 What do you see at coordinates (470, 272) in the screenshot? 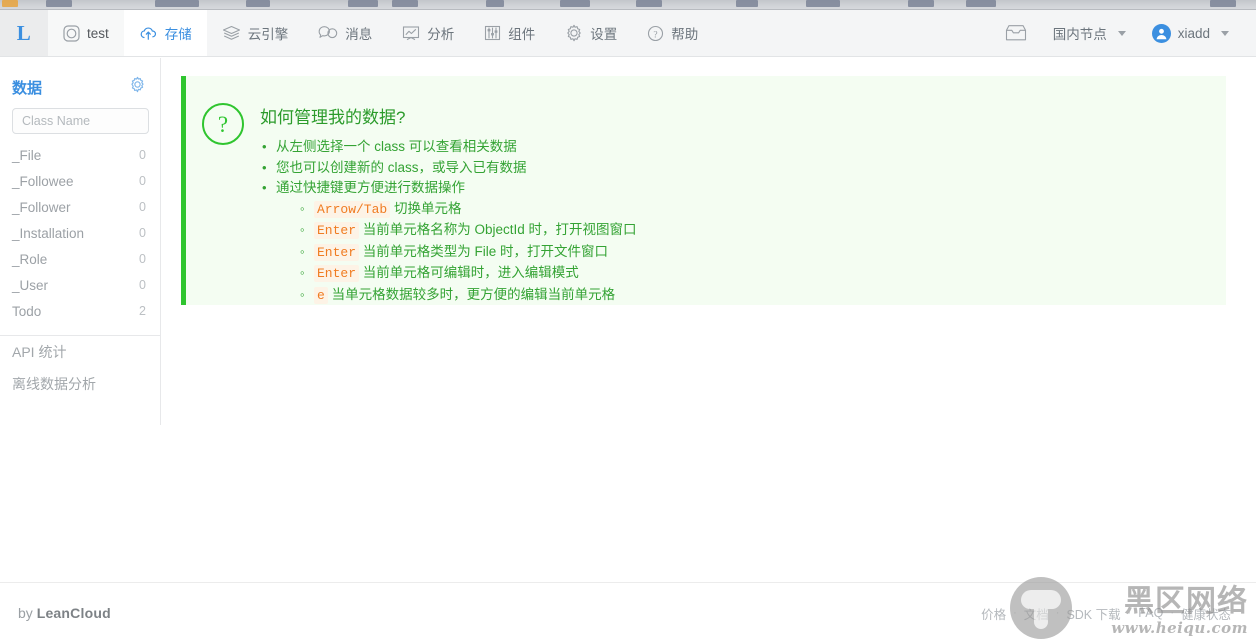
I see `shortcut-desc: 当前单元格可编辑时，进入编辑模式` at bounding box center [470, 272].